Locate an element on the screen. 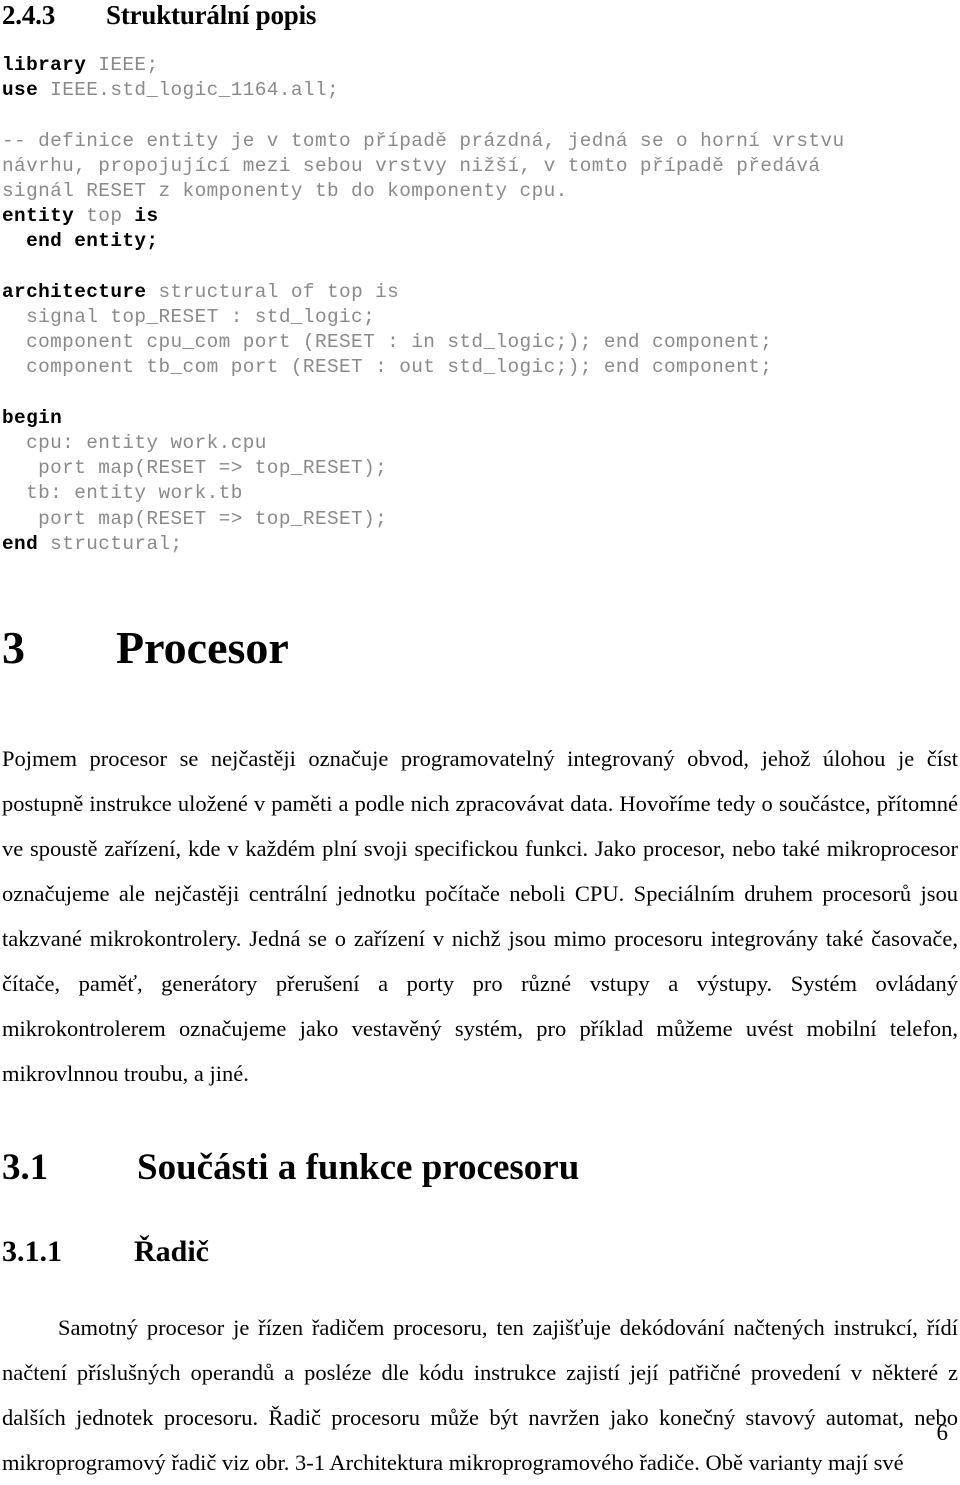 The width and height of the screenshot is (960, 1485). section-number: 3.1 is located at coordinates (25, 1168).